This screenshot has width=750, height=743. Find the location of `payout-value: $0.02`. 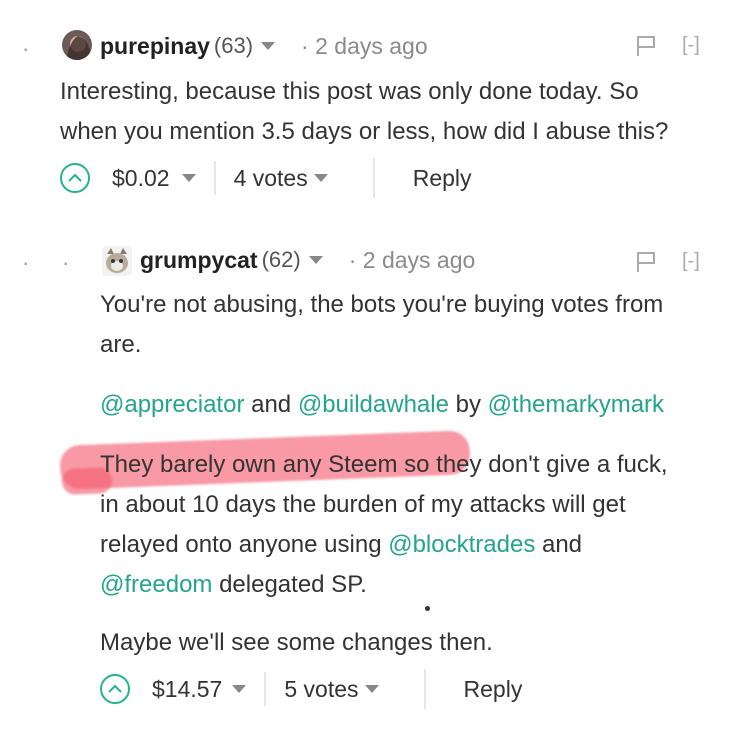

payout-value: $0.02 is located at coordinates (141, 178).